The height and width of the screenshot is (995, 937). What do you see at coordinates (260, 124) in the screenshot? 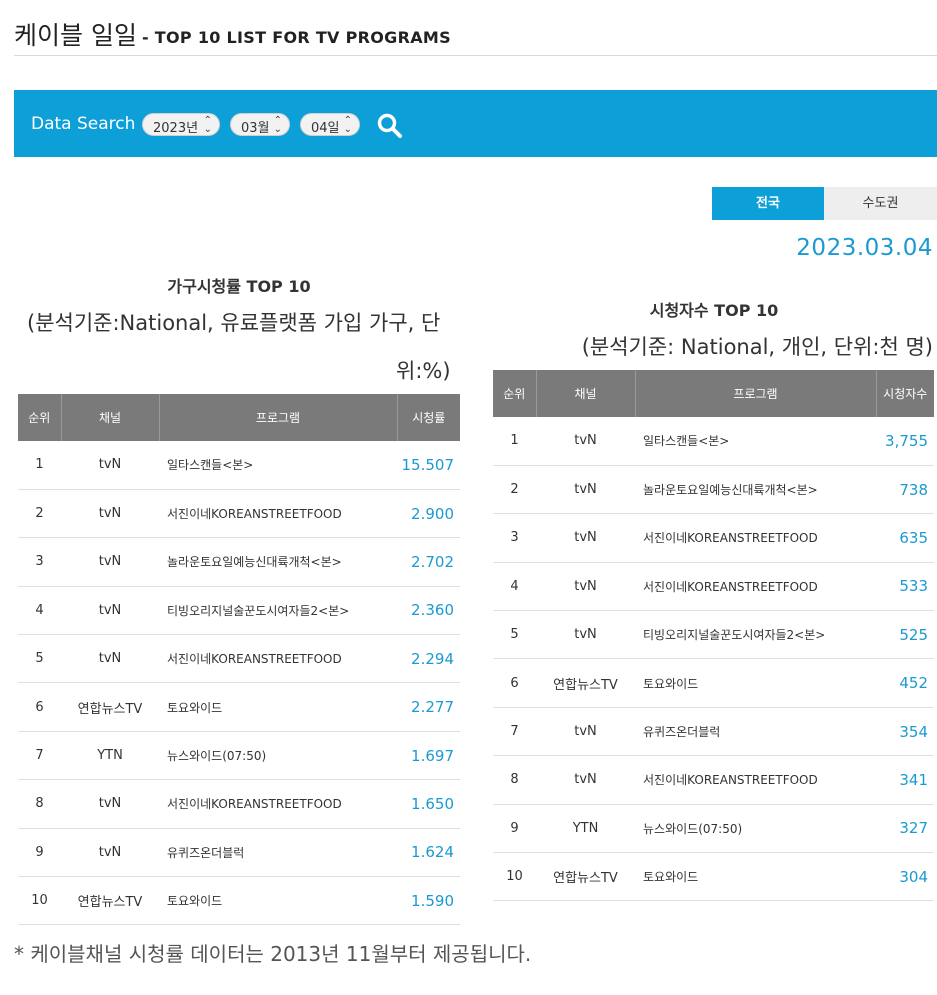
I see `month-select: 03월 ⌃ ⌄` at bounding box center [260, 124].